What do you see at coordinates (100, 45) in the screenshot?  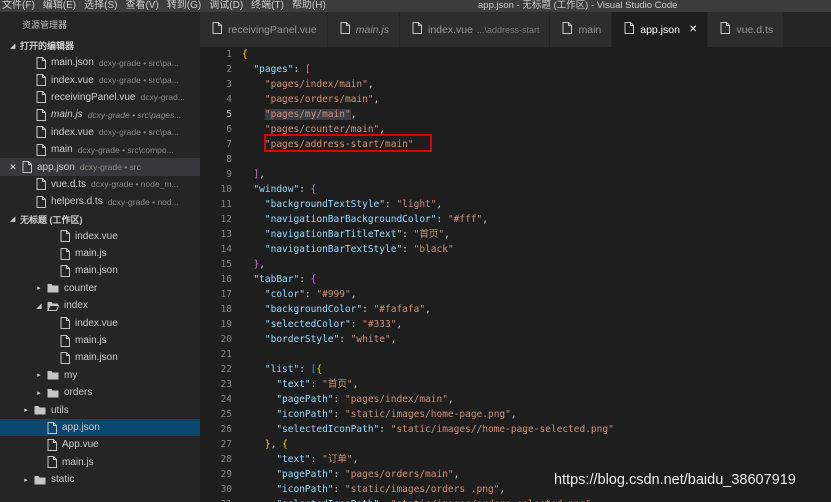 I see `open-editors-header: ◢ 打开的编辑器` at bounding box center [100, 45].